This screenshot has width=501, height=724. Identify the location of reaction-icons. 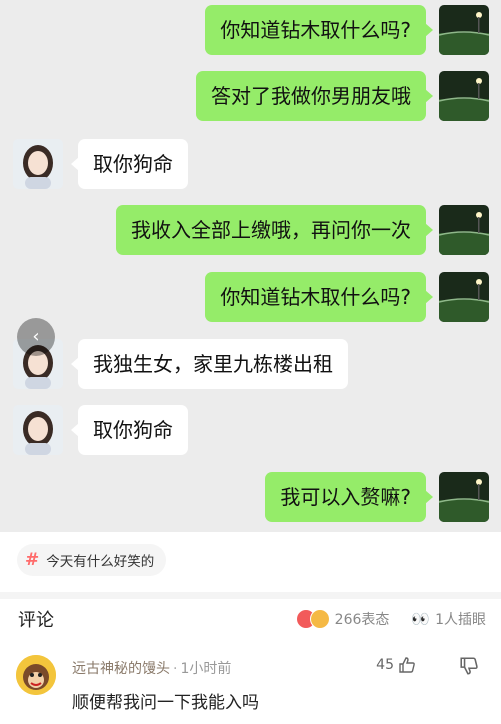
(312, 619).